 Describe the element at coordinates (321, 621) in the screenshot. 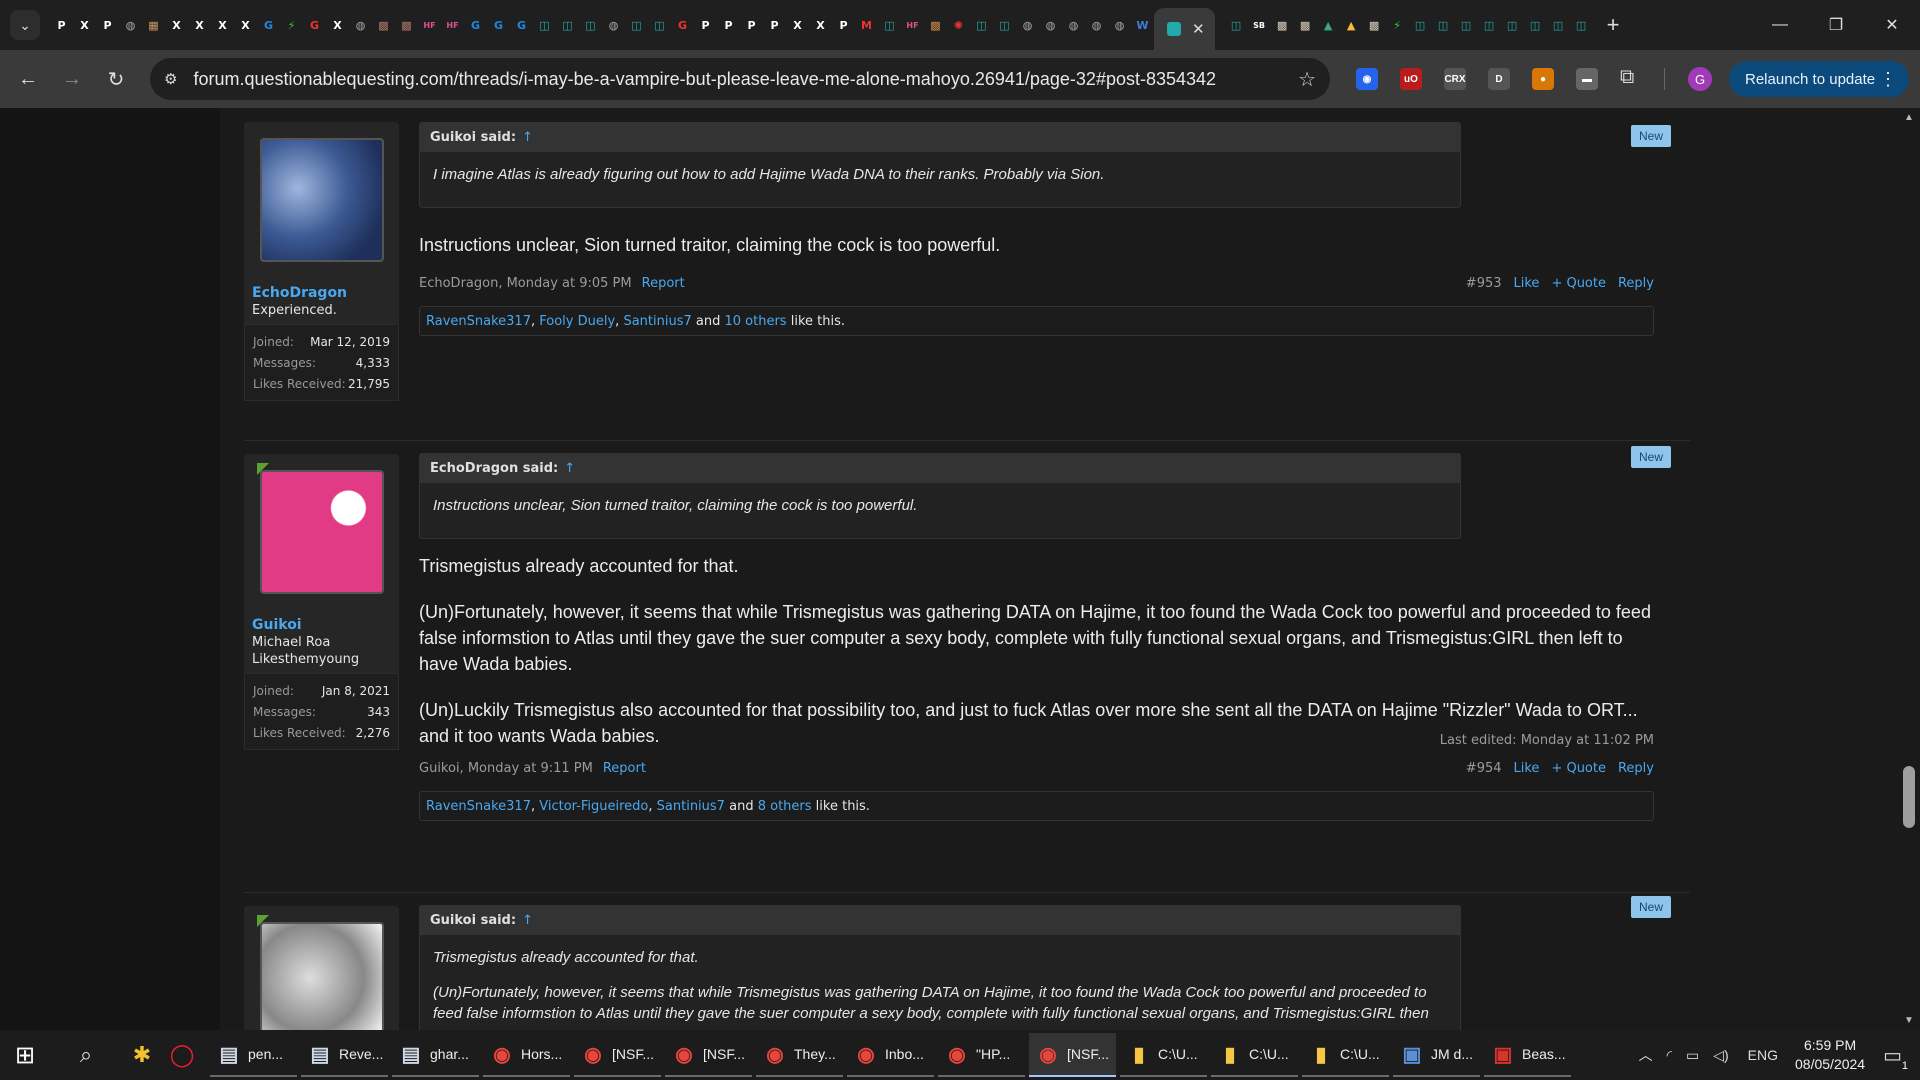

I see `username-link: Guikoi` at that location.